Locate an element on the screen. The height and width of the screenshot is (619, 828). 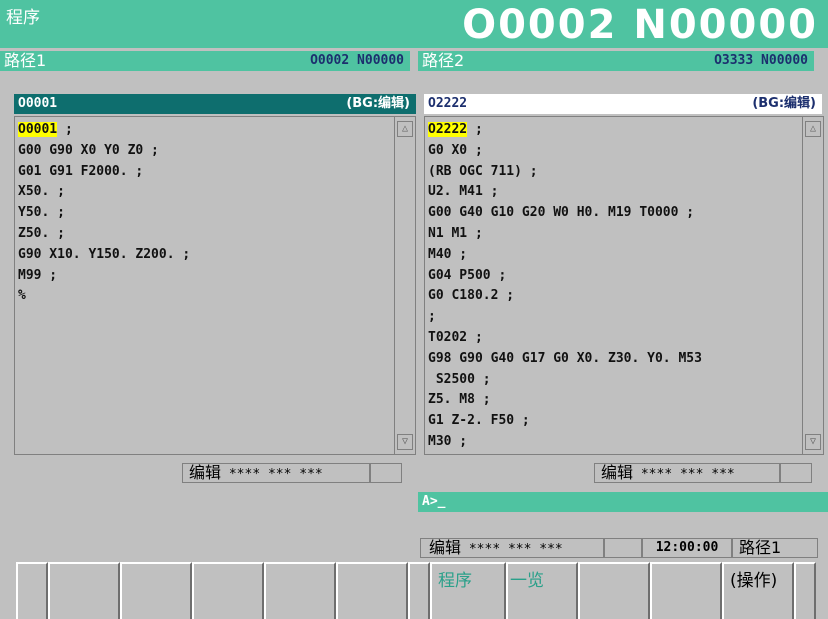
softkey-left-return is located at coordinates (32, 590).